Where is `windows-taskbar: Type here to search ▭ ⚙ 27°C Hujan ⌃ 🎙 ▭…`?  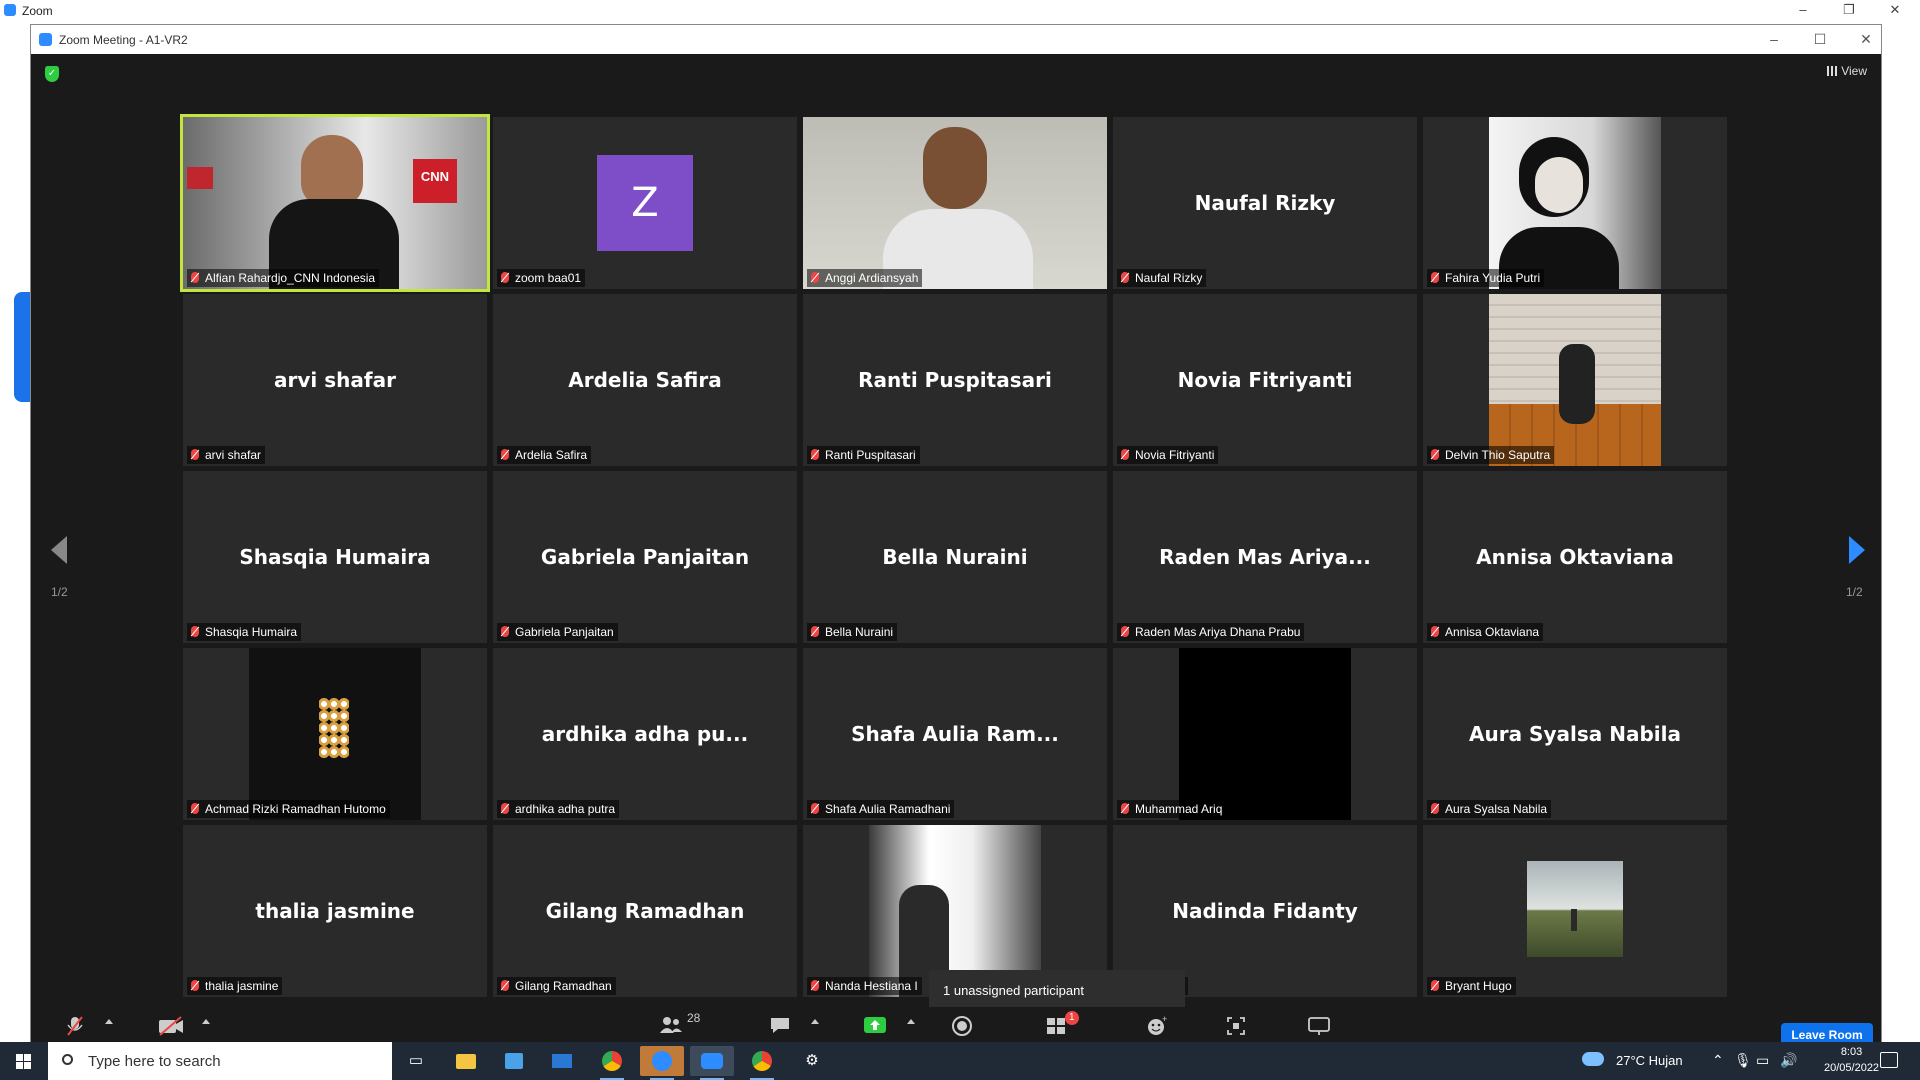 windows-taskbar: Type here to search ▭ ⚙ 27°C Hujan ⌃ 🎙 ▭… is located at coordinates (960, 1061).